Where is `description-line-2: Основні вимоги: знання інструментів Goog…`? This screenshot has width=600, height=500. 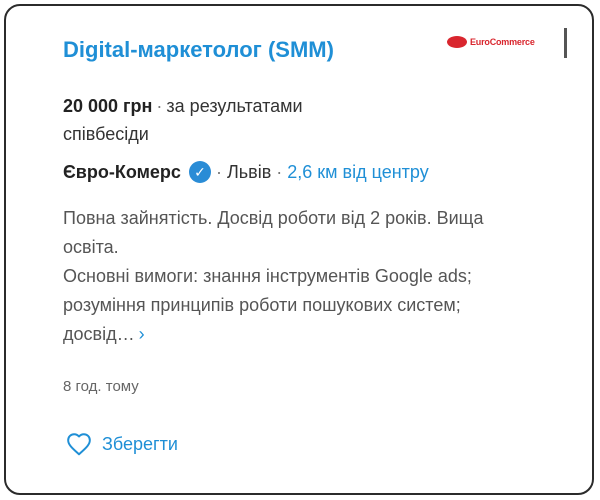 description-line-2: Основні вимоги: знання інструментів Goog… is located at coordinates (298, 305).